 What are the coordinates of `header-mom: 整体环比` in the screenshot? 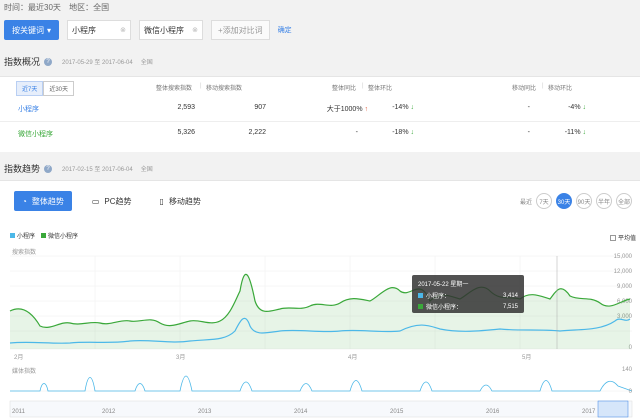 It's located at (380, 89).